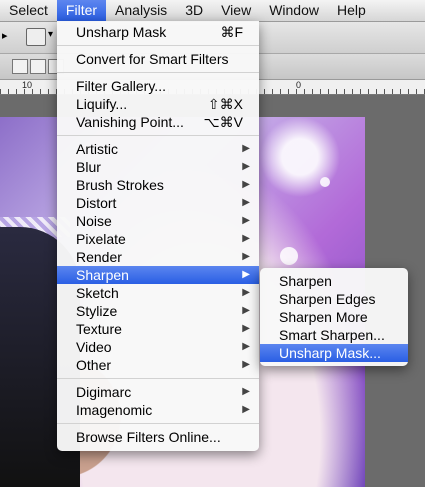 The image size is (425, 487). I want to click on submenu-distort: Distort ▶, so click(158, 203).